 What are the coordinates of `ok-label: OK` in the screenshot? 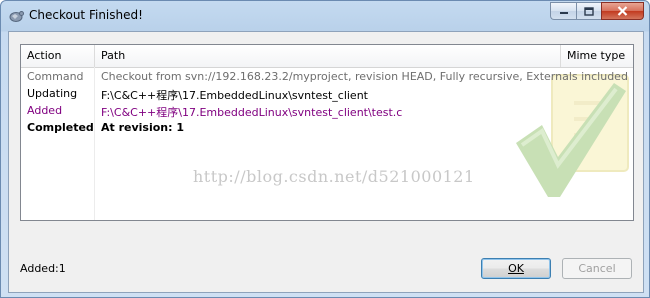 It's located at (516, 268).